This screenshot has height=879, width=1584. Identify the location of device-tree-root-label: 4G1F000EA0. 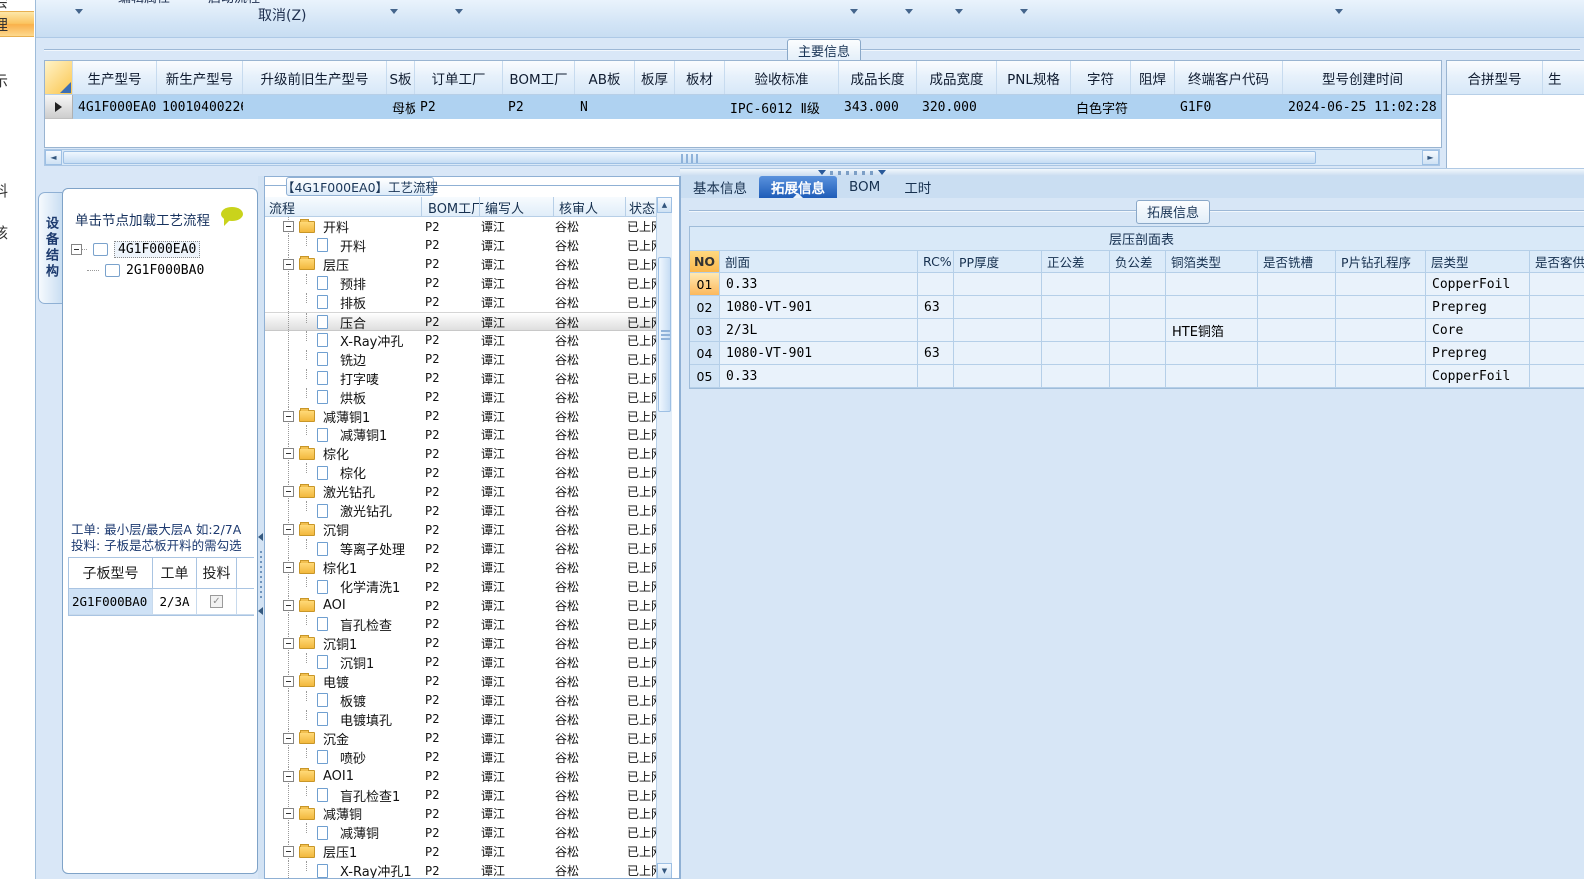
(157, 249).